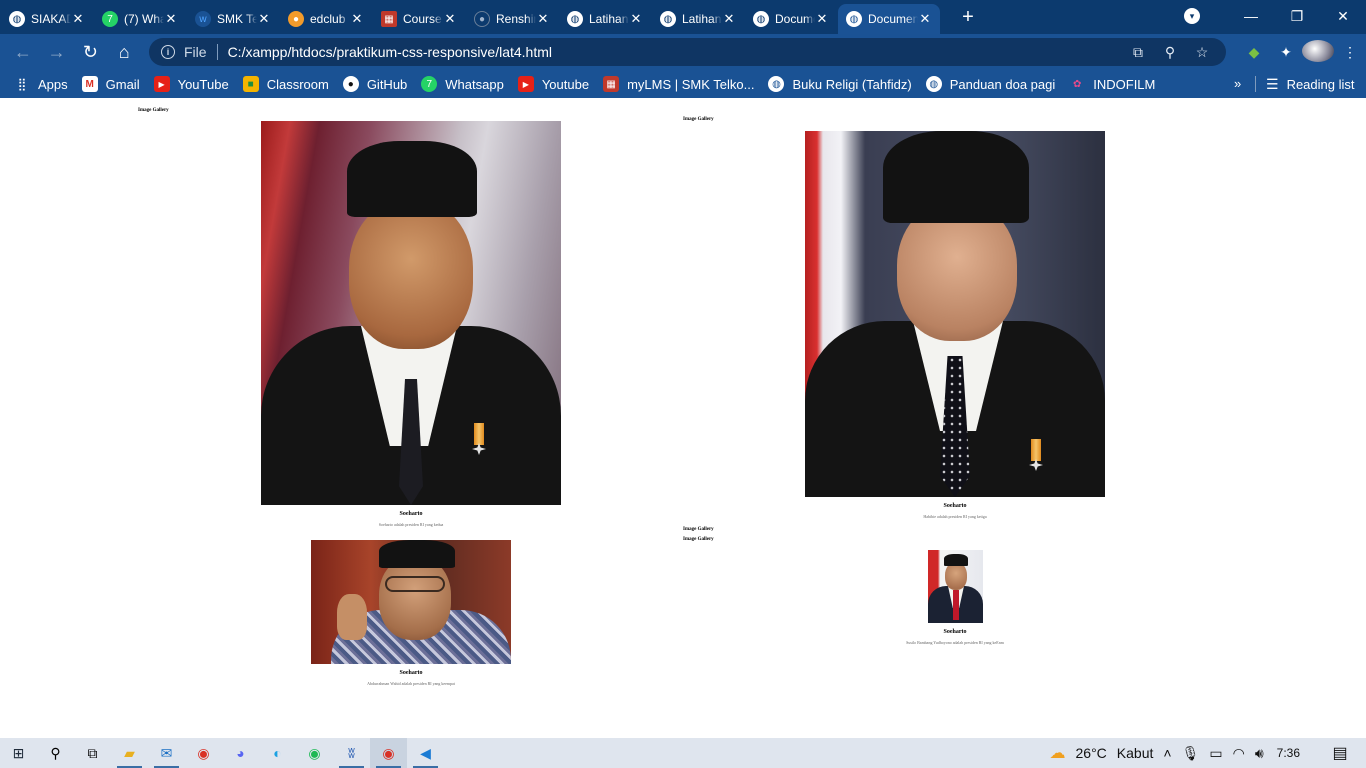  Describe the element at coordinates (91, 52) in the screenshot. I see `reload-button: ↻` at that location.